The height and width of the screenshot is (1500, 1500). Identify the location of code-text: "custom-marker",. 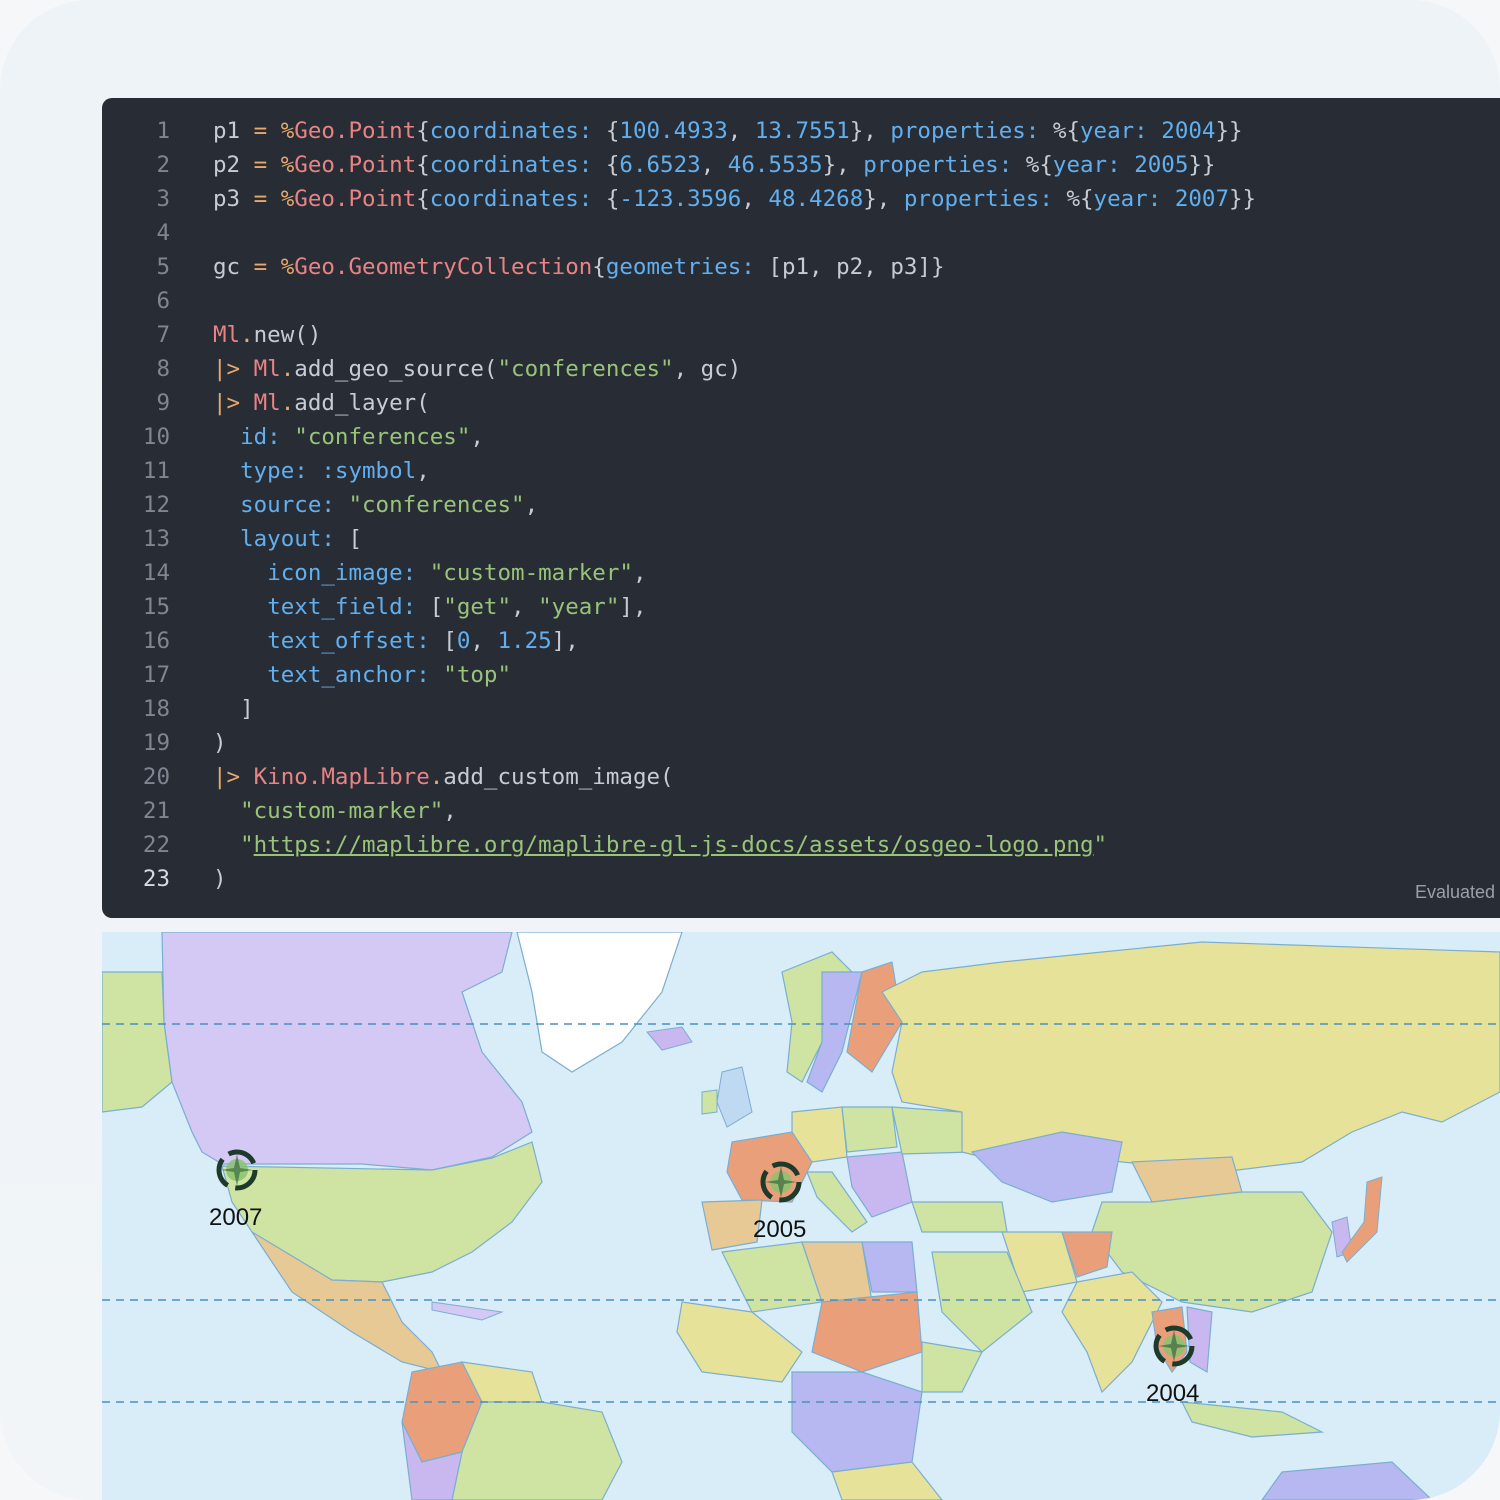
(335, 811).